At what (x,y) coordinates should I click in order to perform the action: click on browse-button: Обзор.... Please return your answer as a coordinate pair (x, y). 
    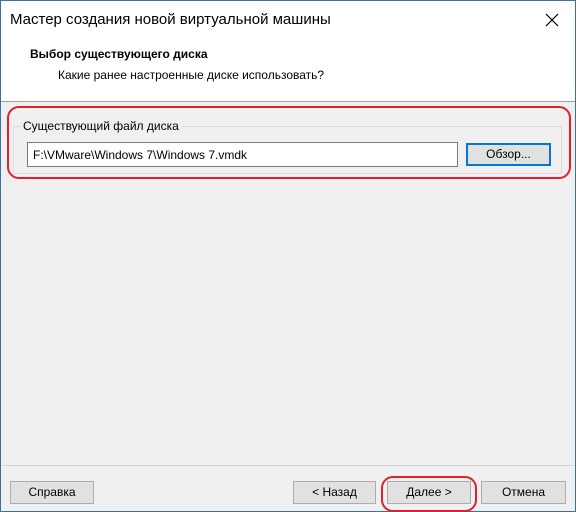
    Looking at the image, I should click on (508, 154).